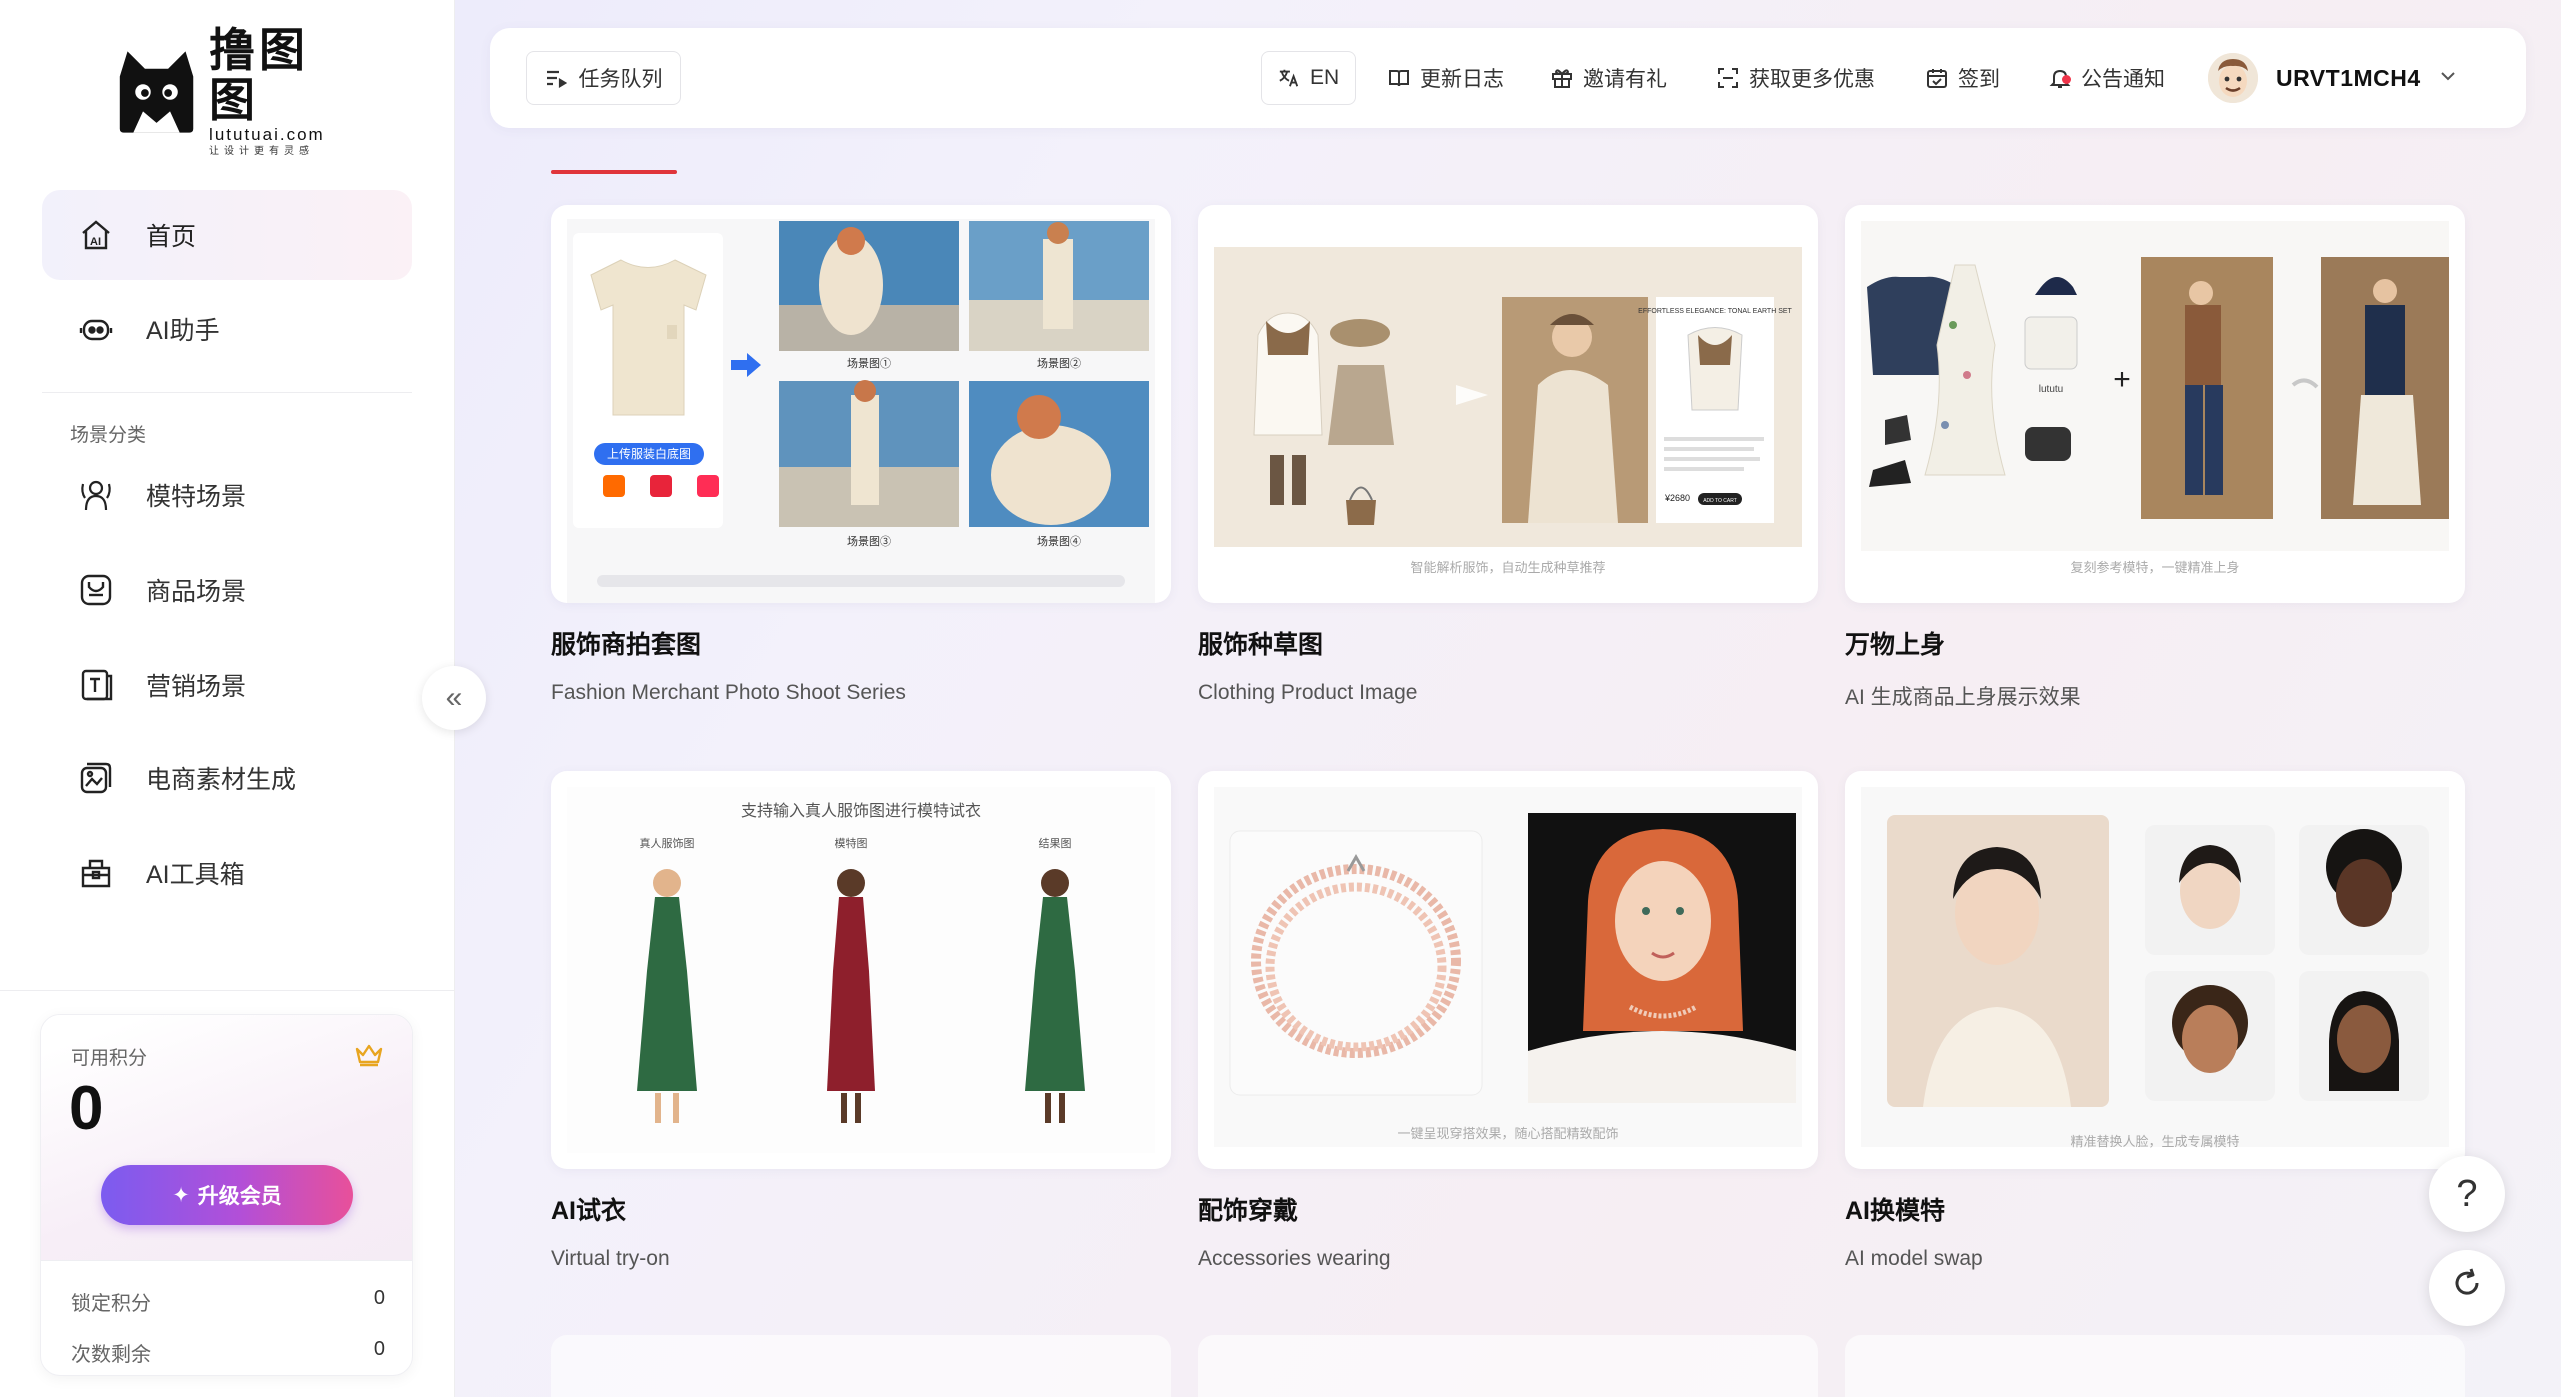 The width and height of the screenshot is (2561, 1397). I want to click on collapse-sidebar-button: «, so click(454, 698).